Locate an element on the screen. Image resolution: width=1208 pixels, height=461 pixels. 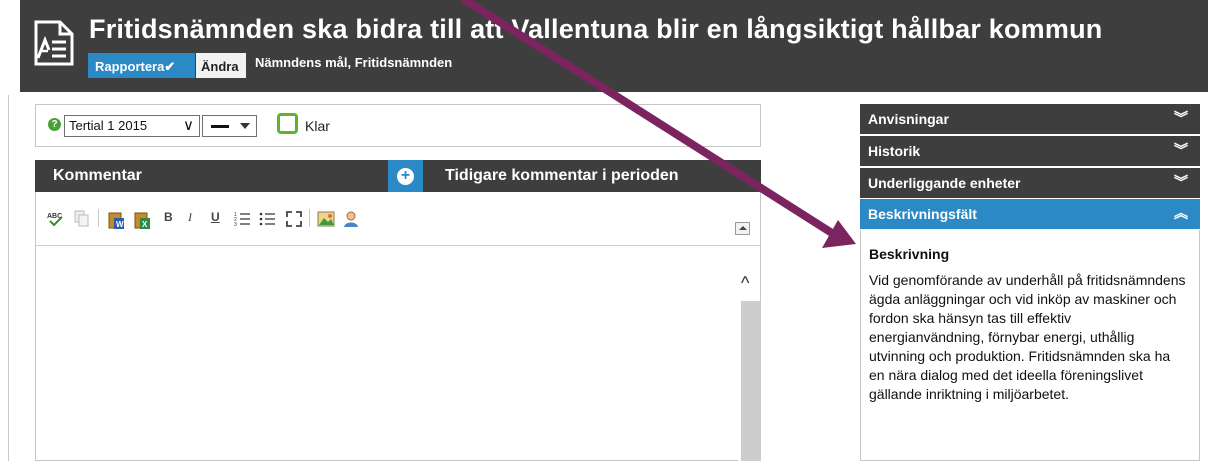
bold-button: B is located at coordinates (168, 217).